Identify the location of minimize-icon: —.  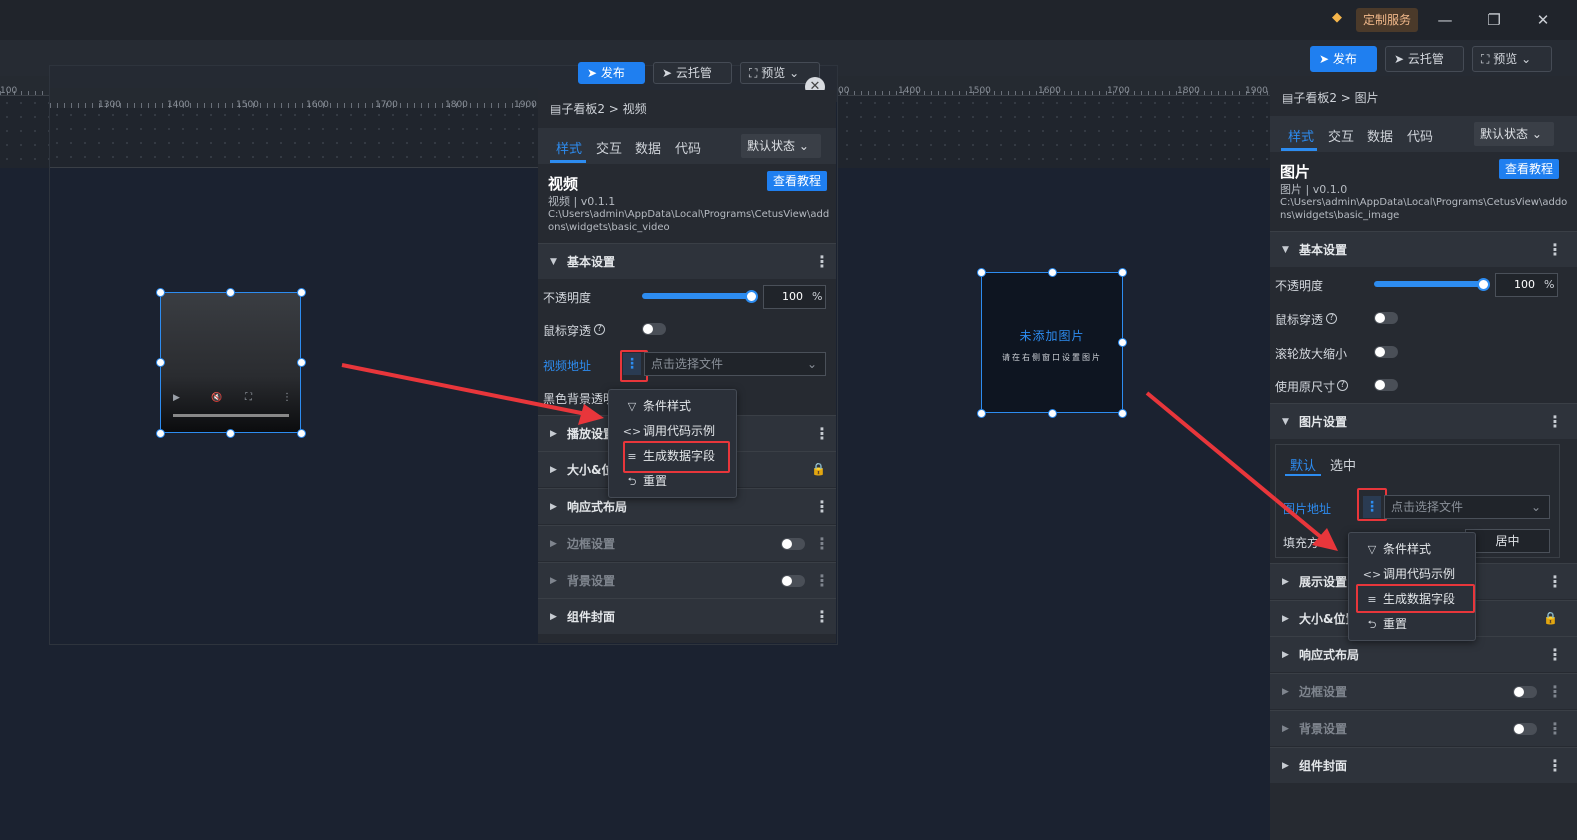
(1445, 20).